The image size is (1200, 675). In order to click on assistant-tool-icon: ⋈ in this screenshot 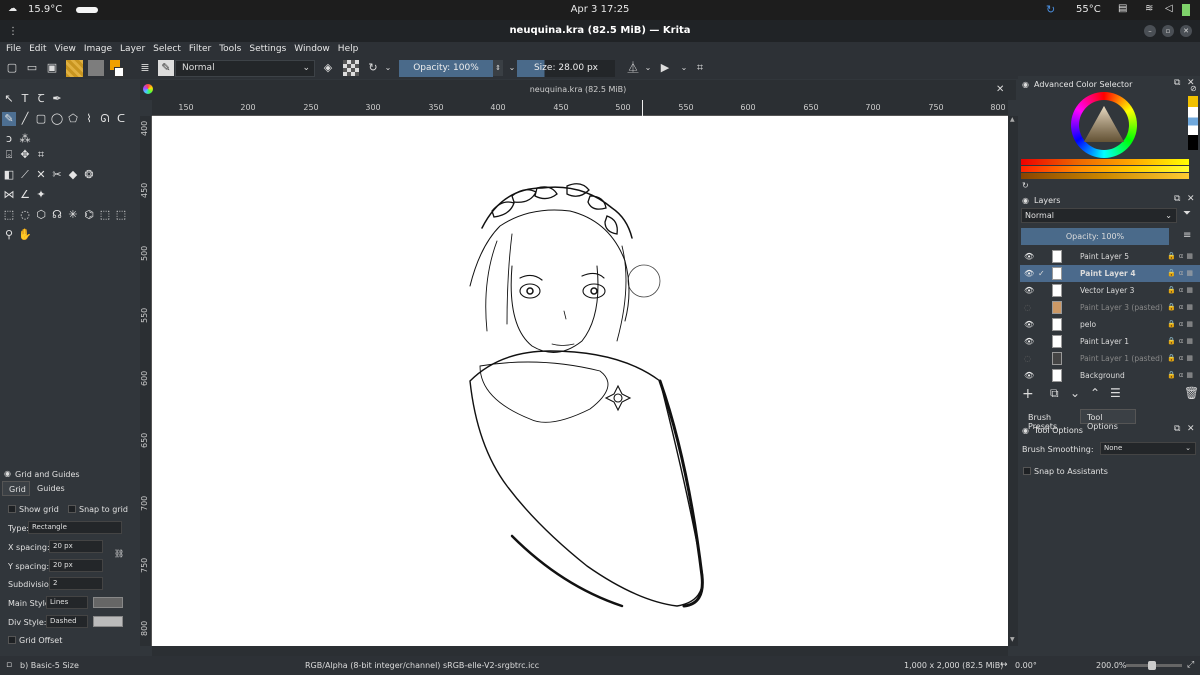, I will do `click(9, 195)`.